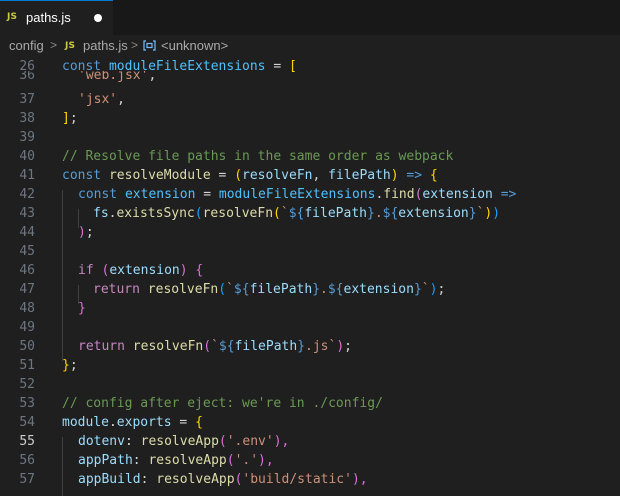  Describe the element at coordinates (70, 118) in the screenshot. I see `code-text: ];` at that location.